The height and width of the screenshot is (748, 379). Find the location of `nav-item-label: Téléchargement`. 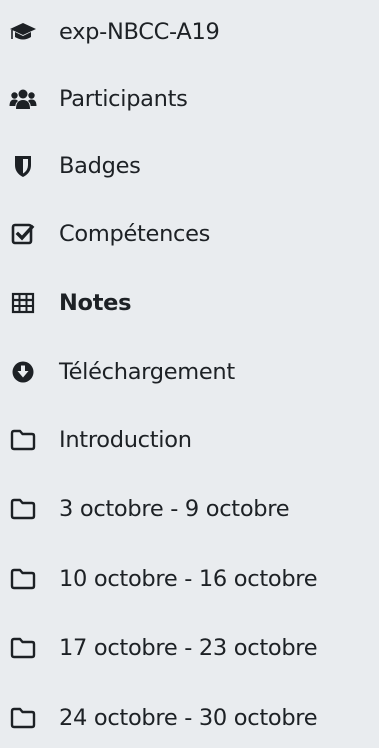

nav-item-label: Téléchargement is located at coordinates (147, 371).